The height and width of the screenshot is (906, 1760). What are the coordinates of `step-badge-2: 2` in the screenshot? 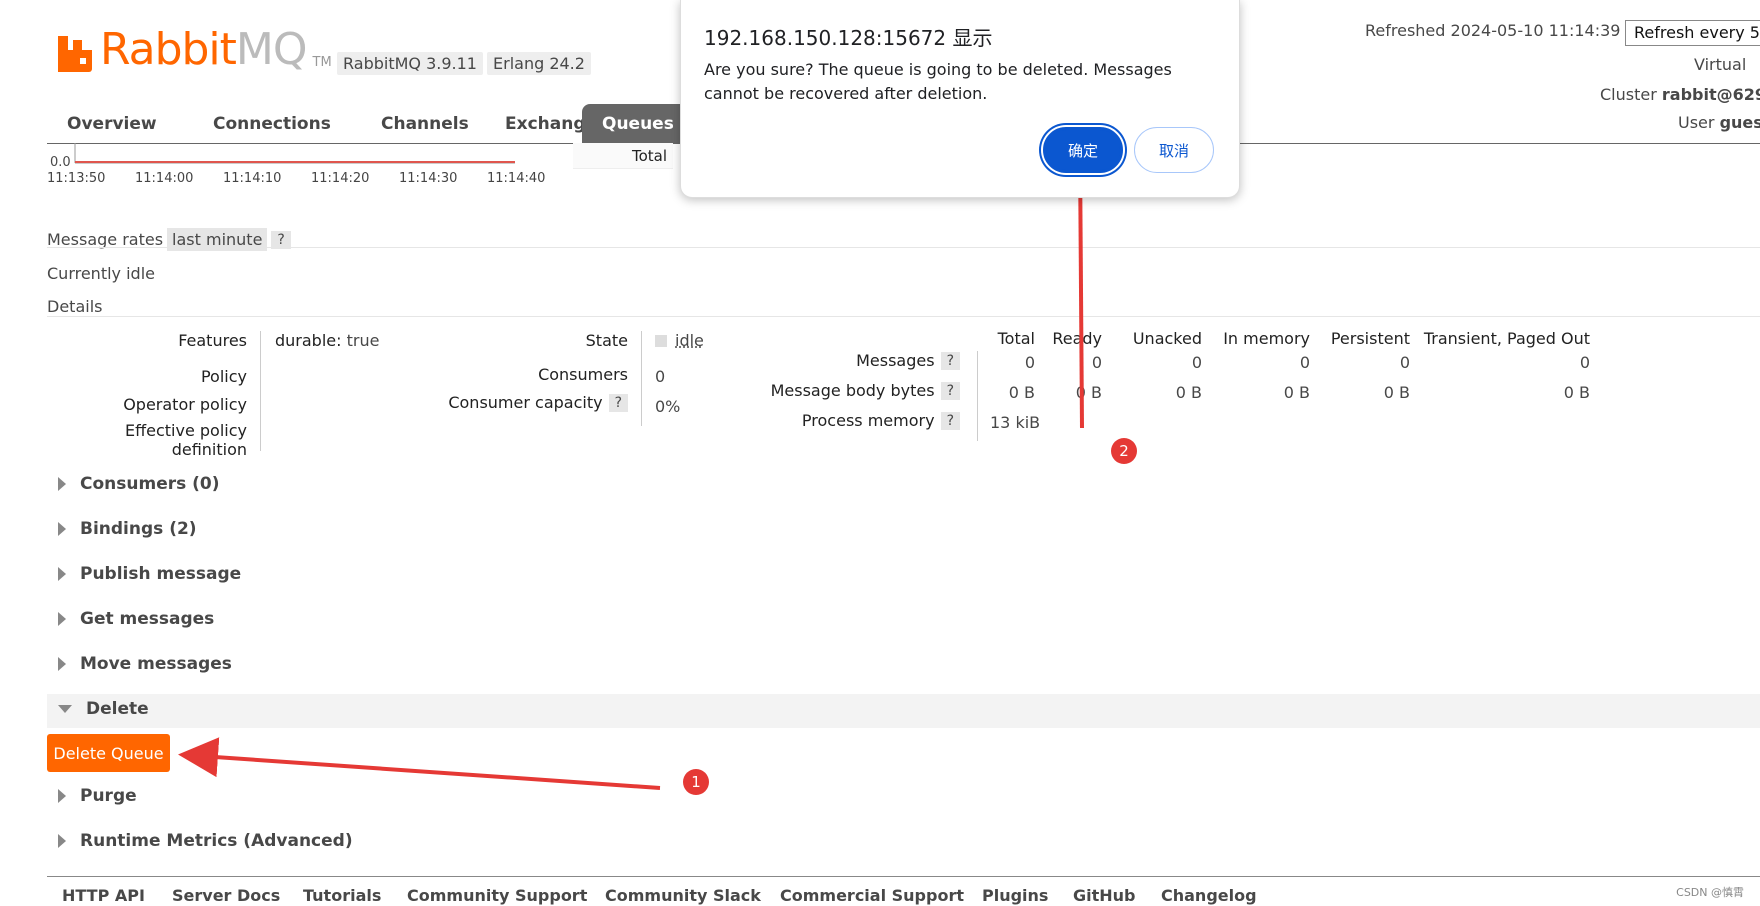 It's located at (1124, 451).